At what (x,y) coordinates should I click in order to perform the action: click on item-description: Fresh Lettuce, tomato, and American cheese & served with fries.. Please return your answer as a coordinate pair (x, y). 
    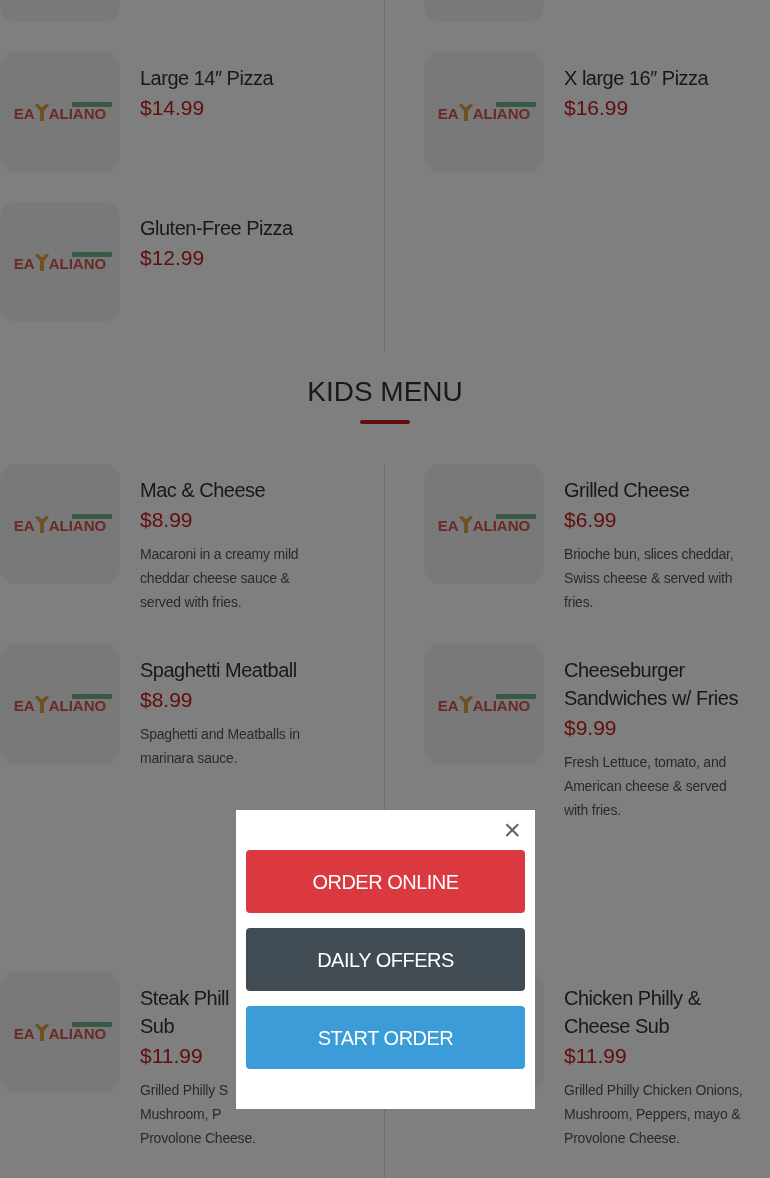
    Looking at the image, I should click on (646, 786).